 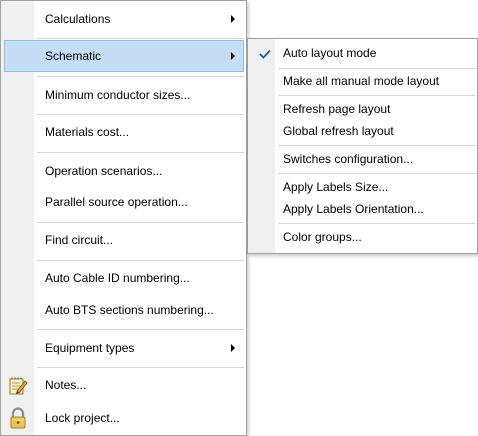 I want to click on padlock-icon, so click(x=18, y=420).